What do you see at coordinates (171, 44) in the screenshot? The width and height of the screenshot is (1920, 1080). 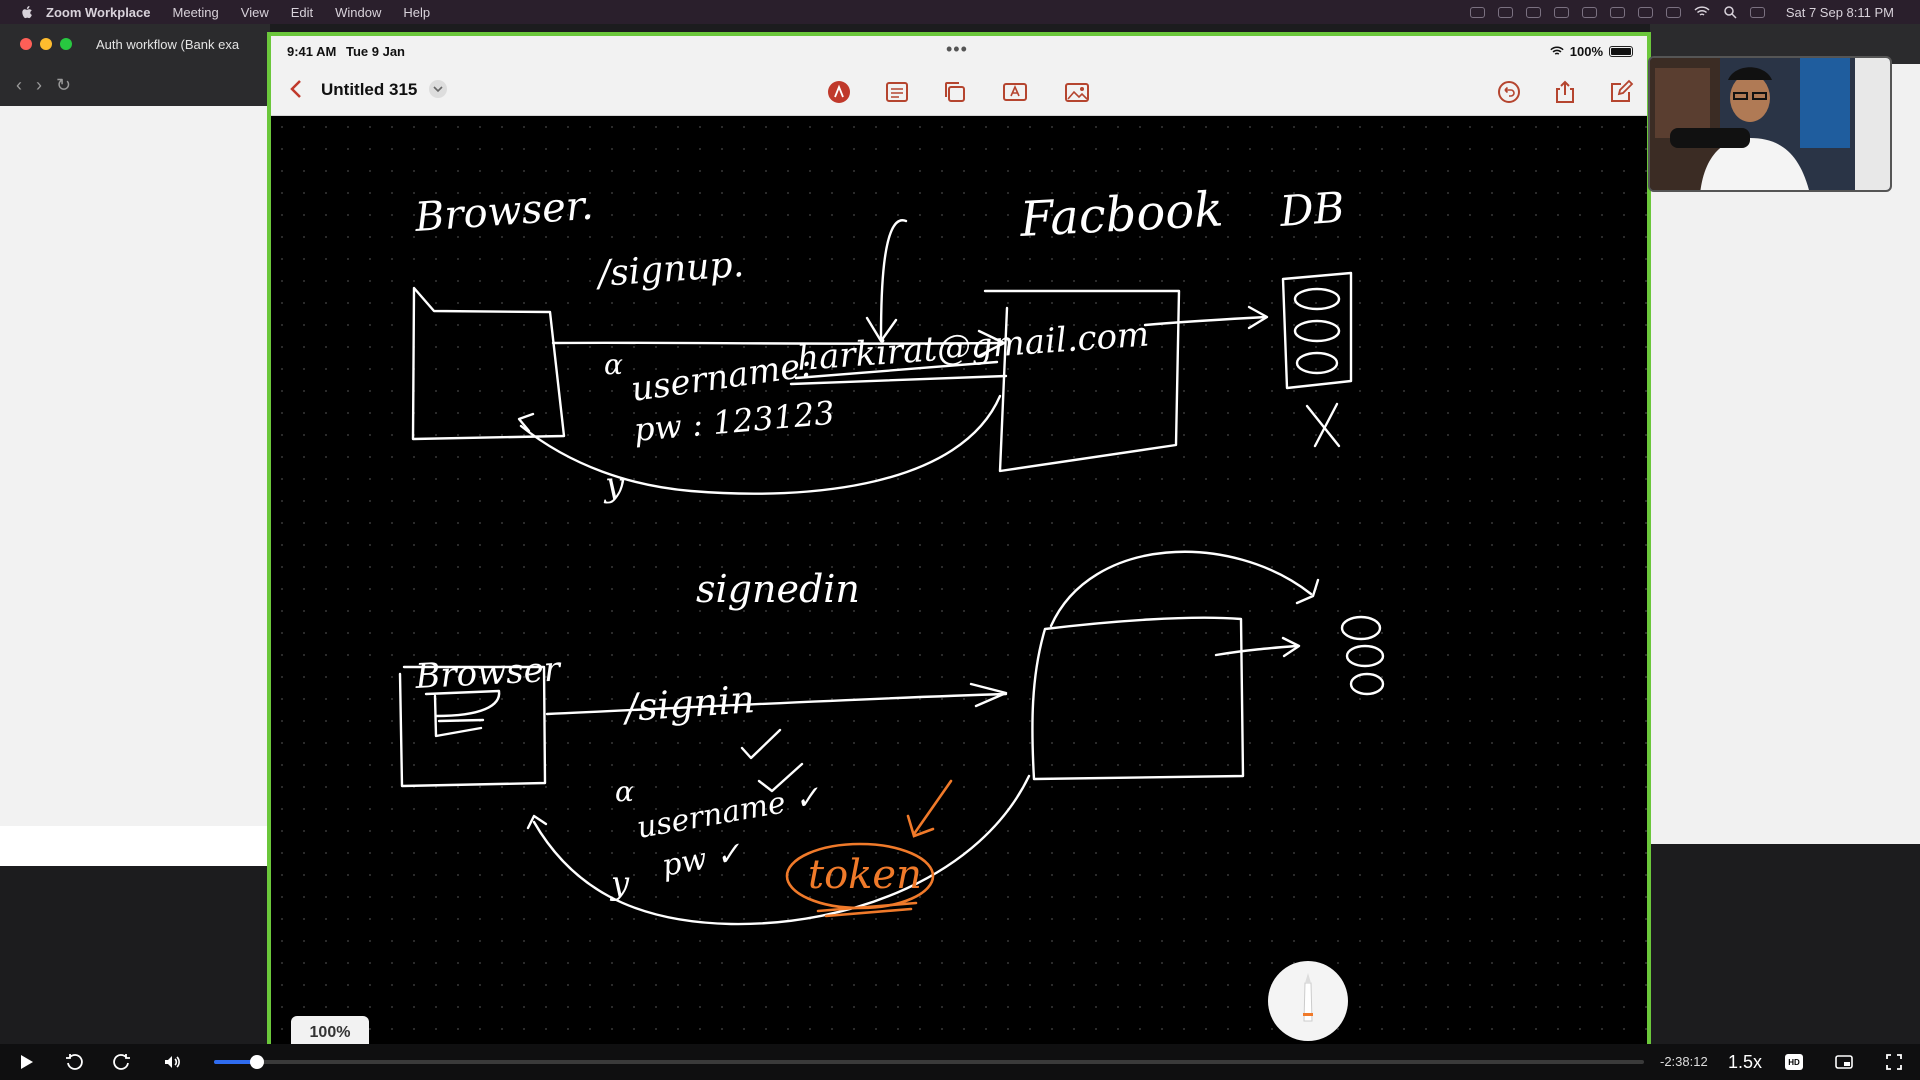 I see `browser-tab: Auth workflow (Bank exa` at bounding box center [171, 44].